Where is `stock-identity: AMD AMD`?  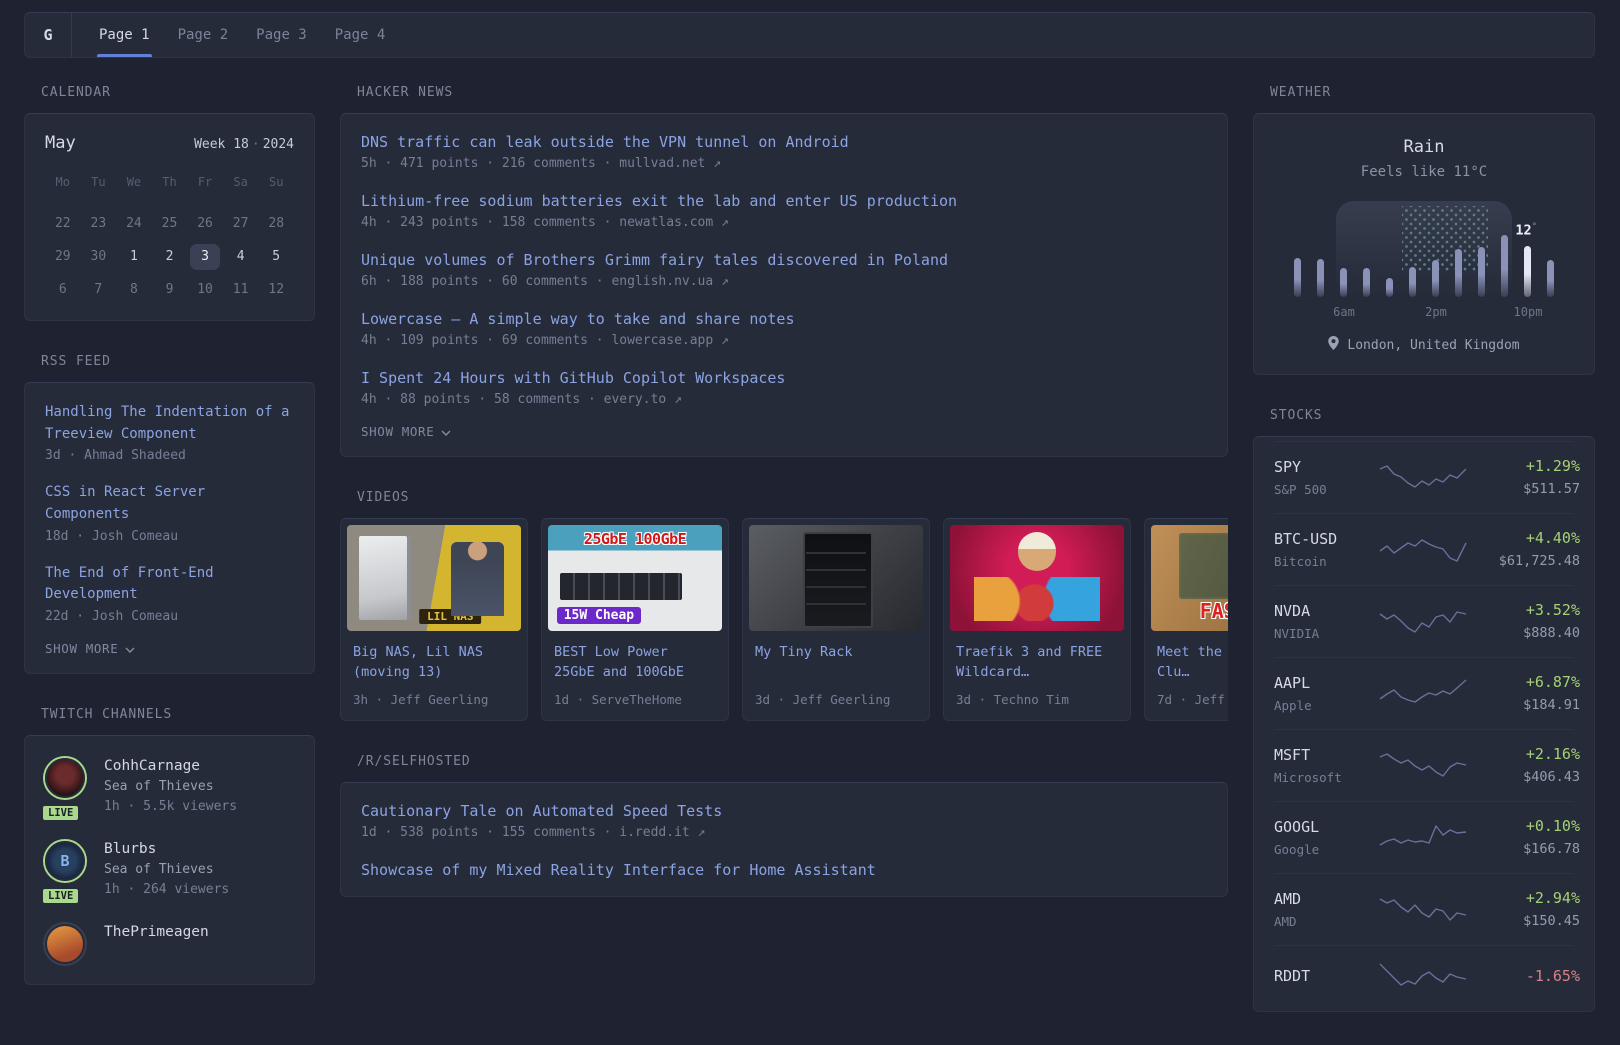 stock-identity: AMD AMD is located at coordinates (1322, 909).